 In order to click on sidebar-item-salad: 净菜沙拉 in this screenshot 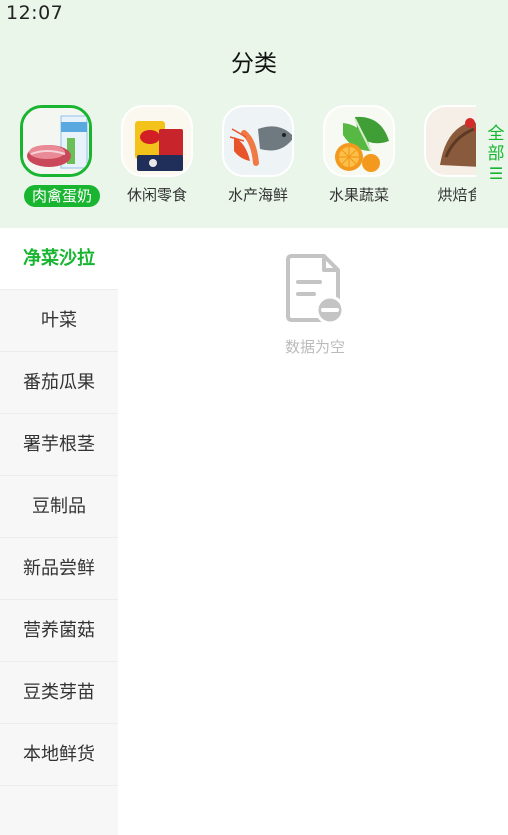, I will do `click(59, 259)`.